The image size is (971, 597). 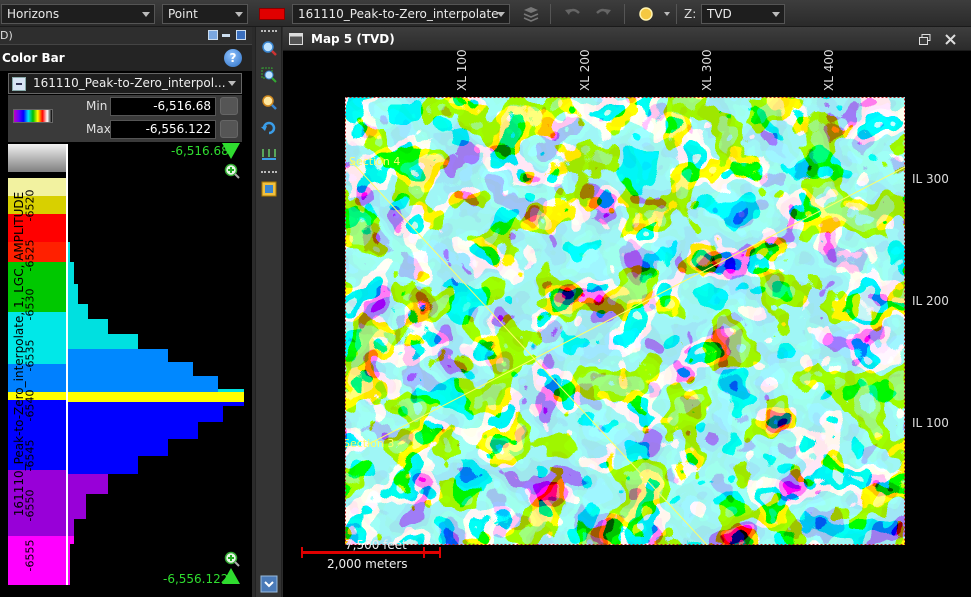 What do you see at coordinates (585, 70) in the screenshot?
I see `xl-axis-label: XL 200` at bounding box center [585, 70].